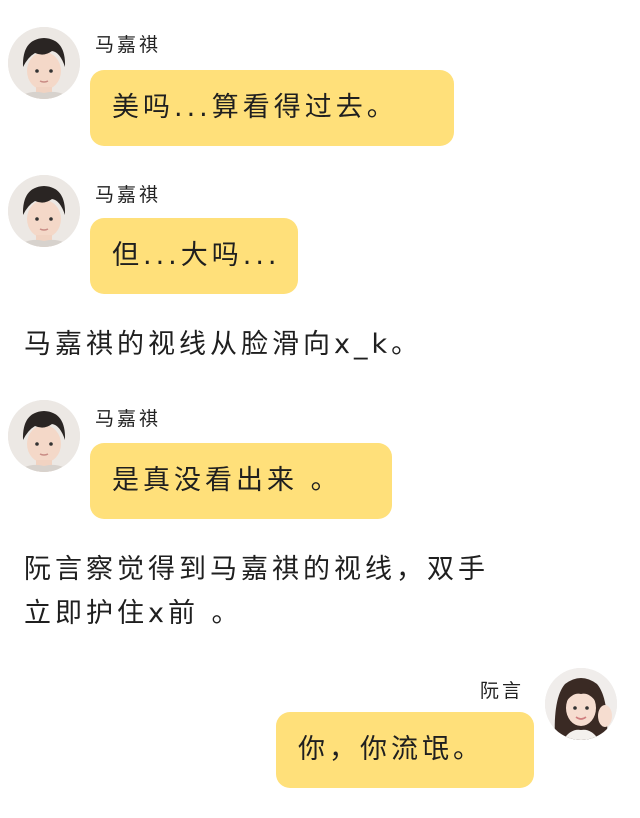  I want to click on sender-name: 阮言, so click(502, 691).